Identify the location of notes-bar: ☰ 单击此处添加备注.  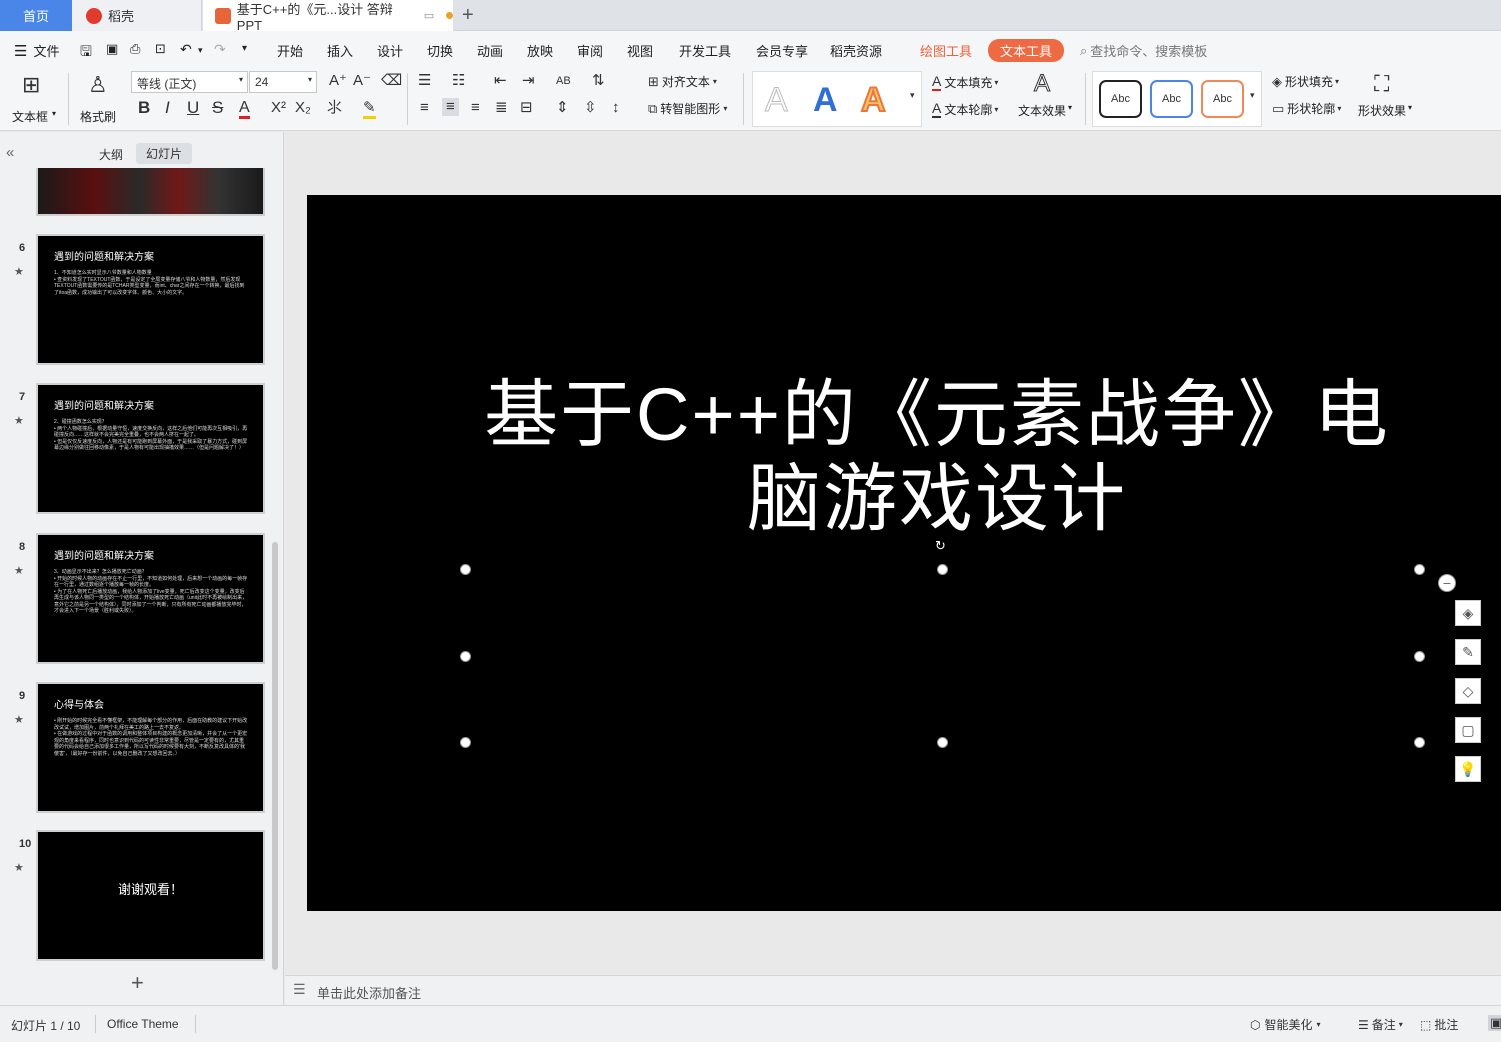
(893, 990).